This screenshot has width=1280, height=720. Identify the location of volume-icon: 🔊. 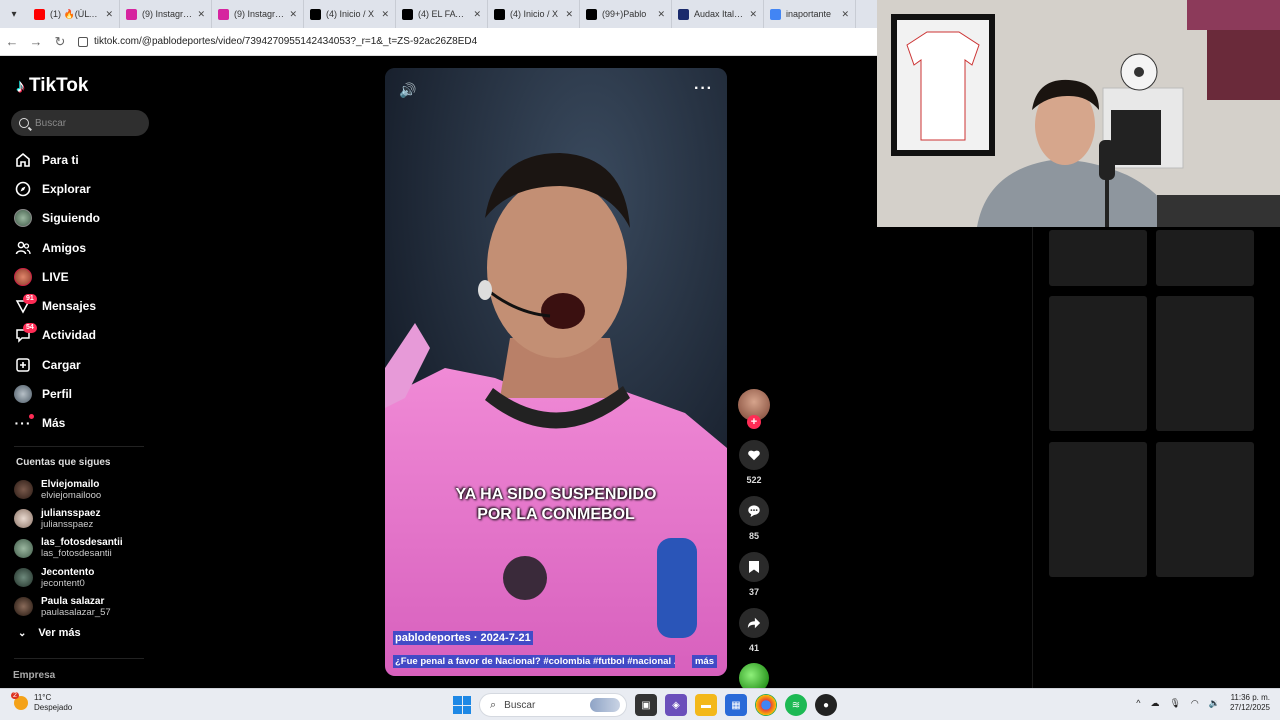
(407, 90).